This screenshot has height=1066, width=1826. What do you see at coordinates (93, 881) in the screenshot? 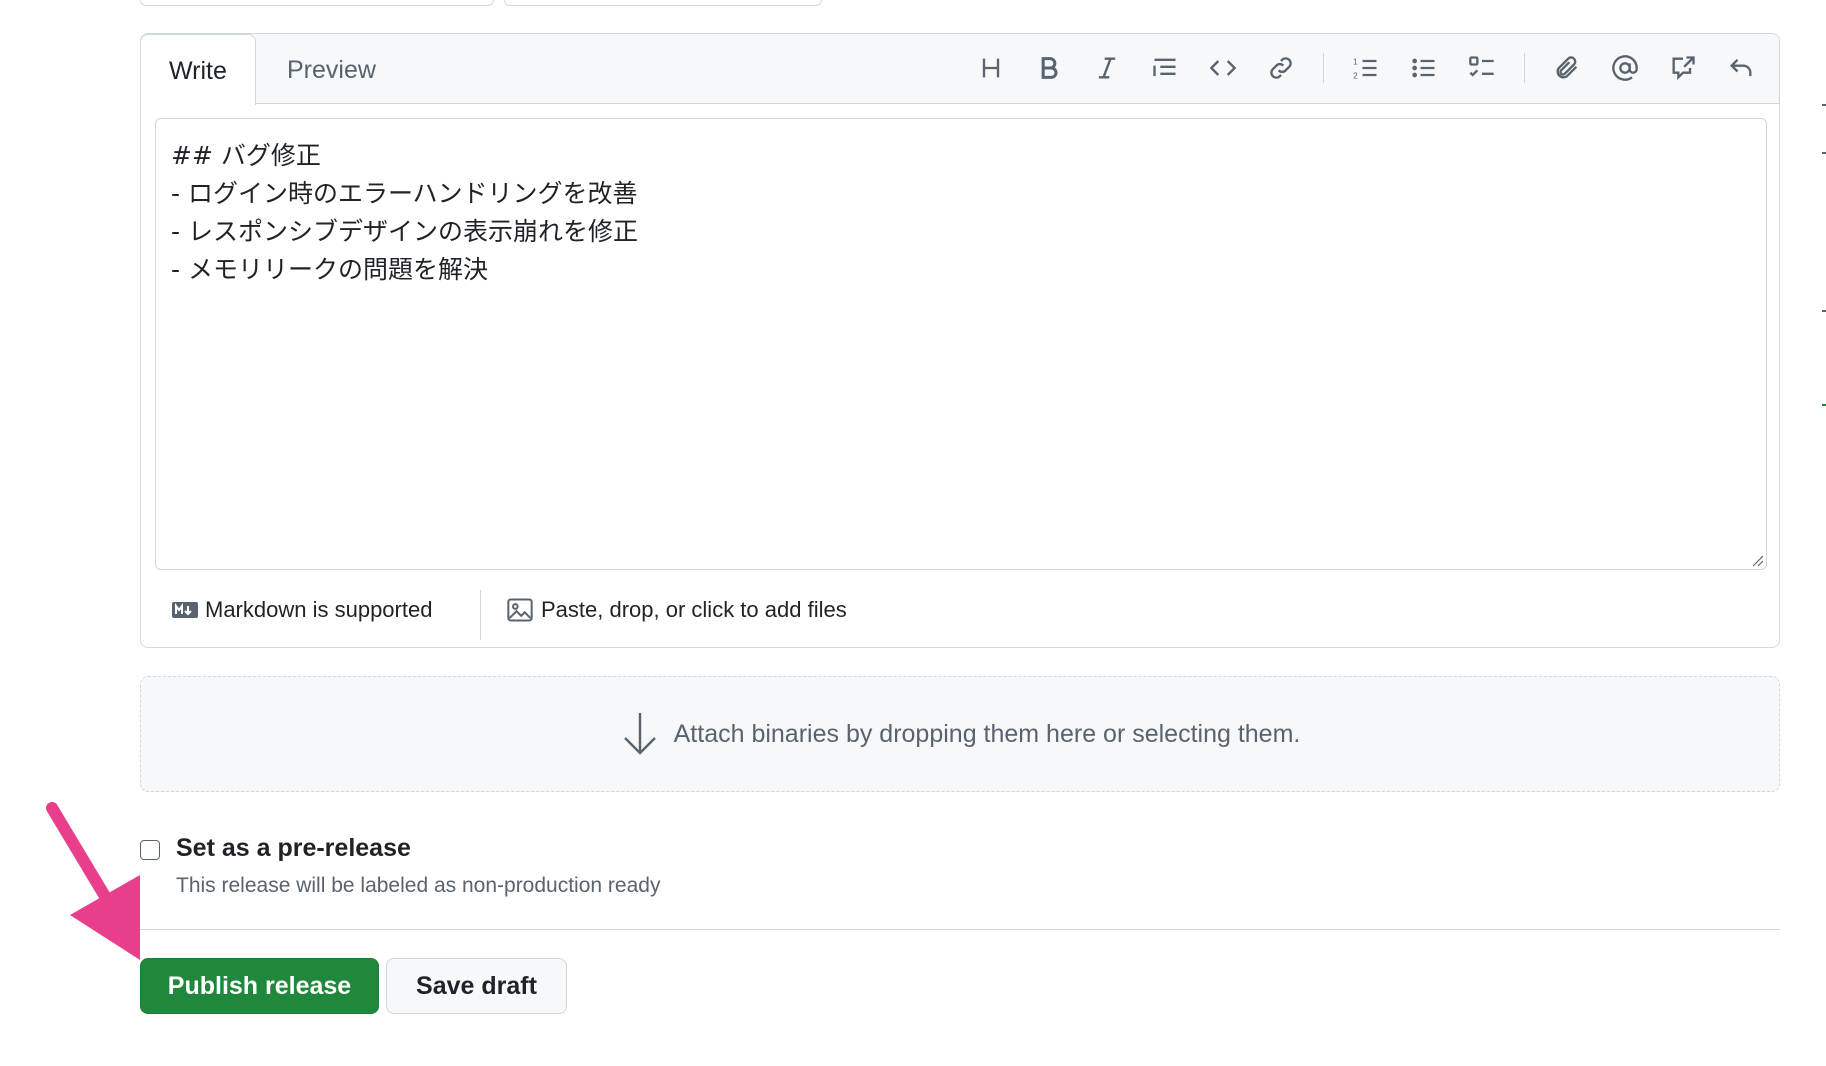
I see `annotation-arrow-icon` at bounding box center [93, 881].